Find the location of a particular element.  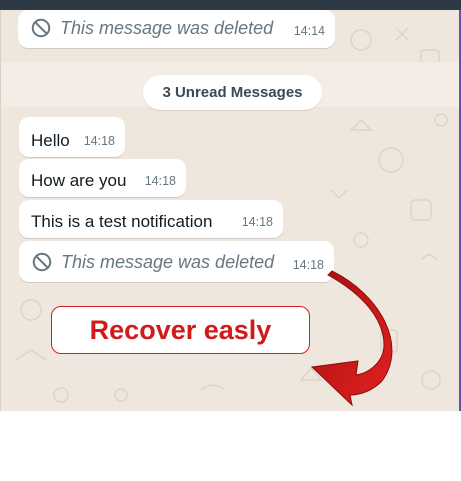

message-bubble: This is a test notification 14:18 is located at coordinates (151, 219).